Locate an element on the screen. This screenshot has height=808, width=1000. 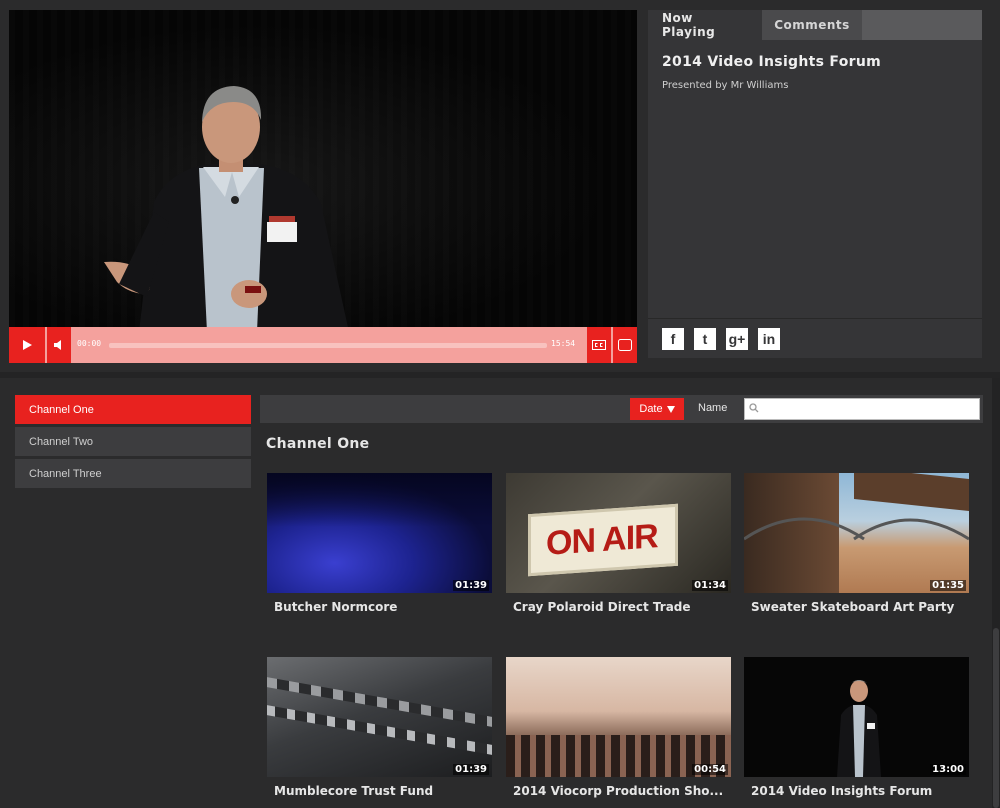
video-card: 01:39 Mumblecore Trust Fund is located at coordinates (379, 727).